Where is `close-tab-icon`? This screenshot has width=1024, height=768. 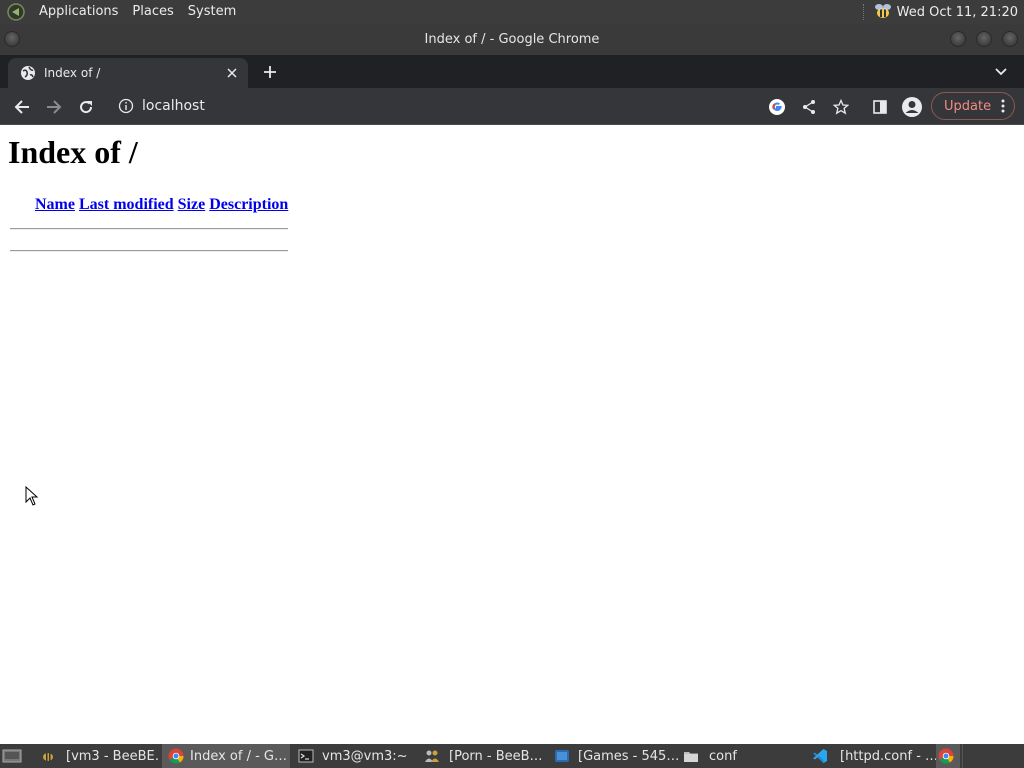
close-tab-icon is located at coordinates (232, 73).